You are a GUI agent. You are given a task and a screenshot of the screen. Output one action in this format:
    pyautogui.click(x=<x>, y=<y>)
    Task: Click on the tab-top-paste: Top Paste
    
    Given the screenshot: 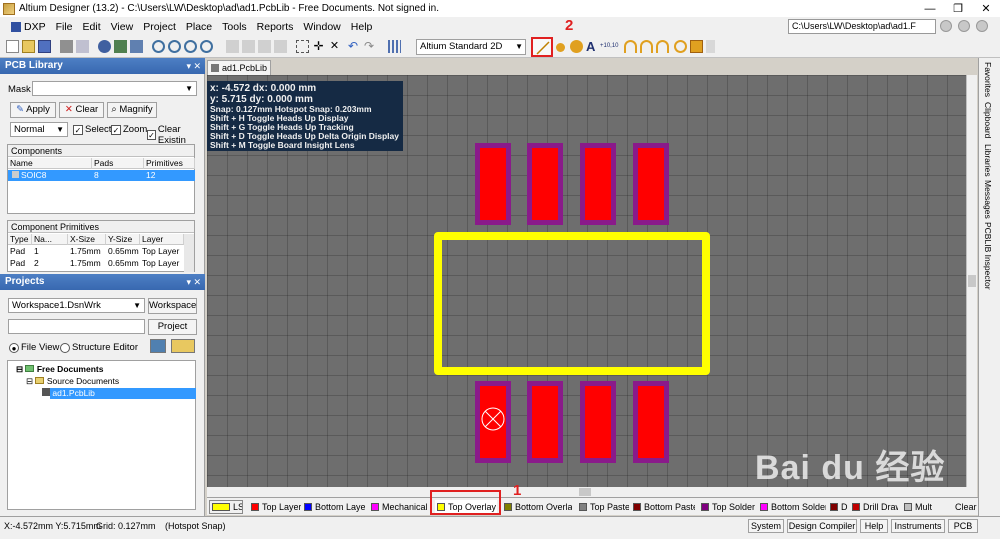 What is the action you would take?
    pyautogui.click(x=603, y=507)
    